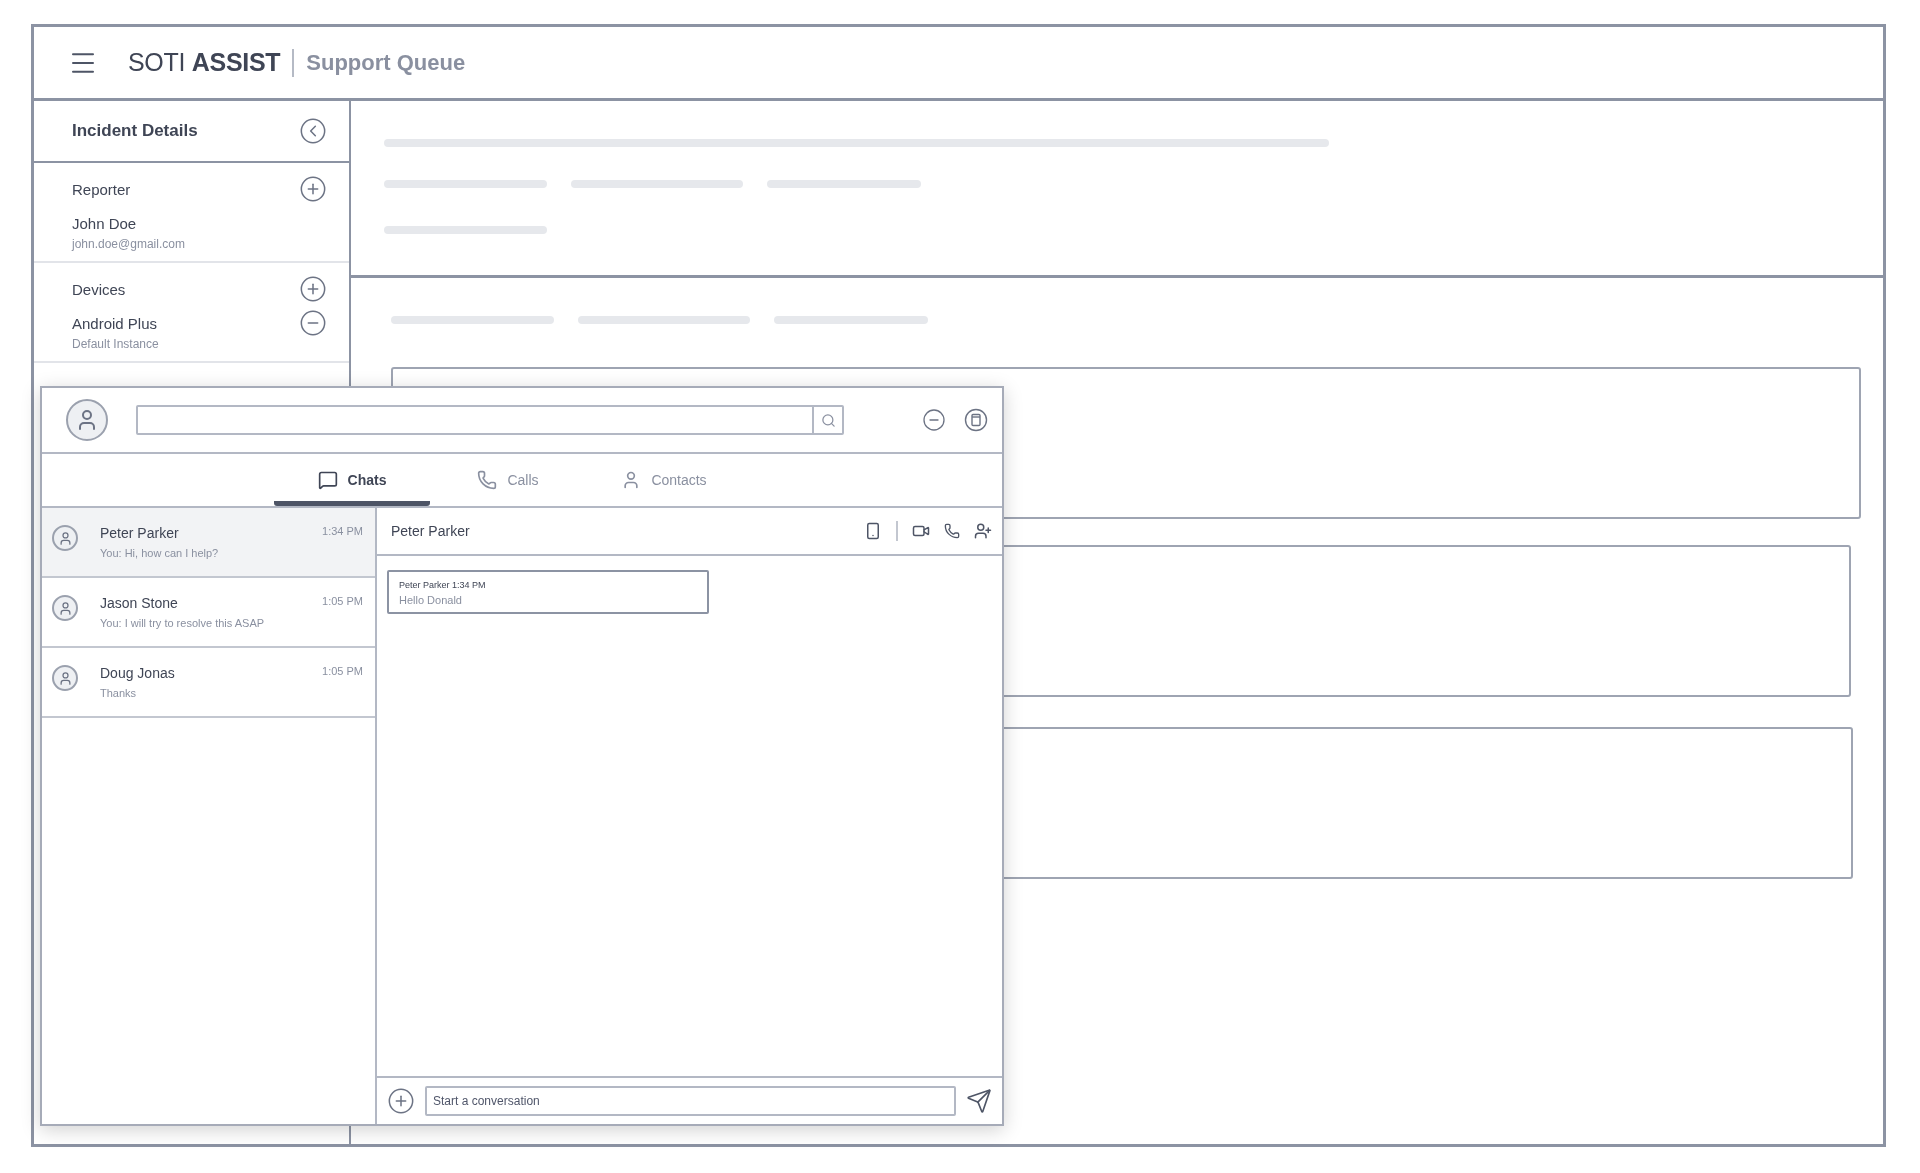 The image size is (1920, 1173). What do you see at coordinates (208, 613) in the screenshot?
I see `conversation-item: Jason Stone 1:05 PM You: I will try to resolve this ASAP` at bounding box center [208, 613].